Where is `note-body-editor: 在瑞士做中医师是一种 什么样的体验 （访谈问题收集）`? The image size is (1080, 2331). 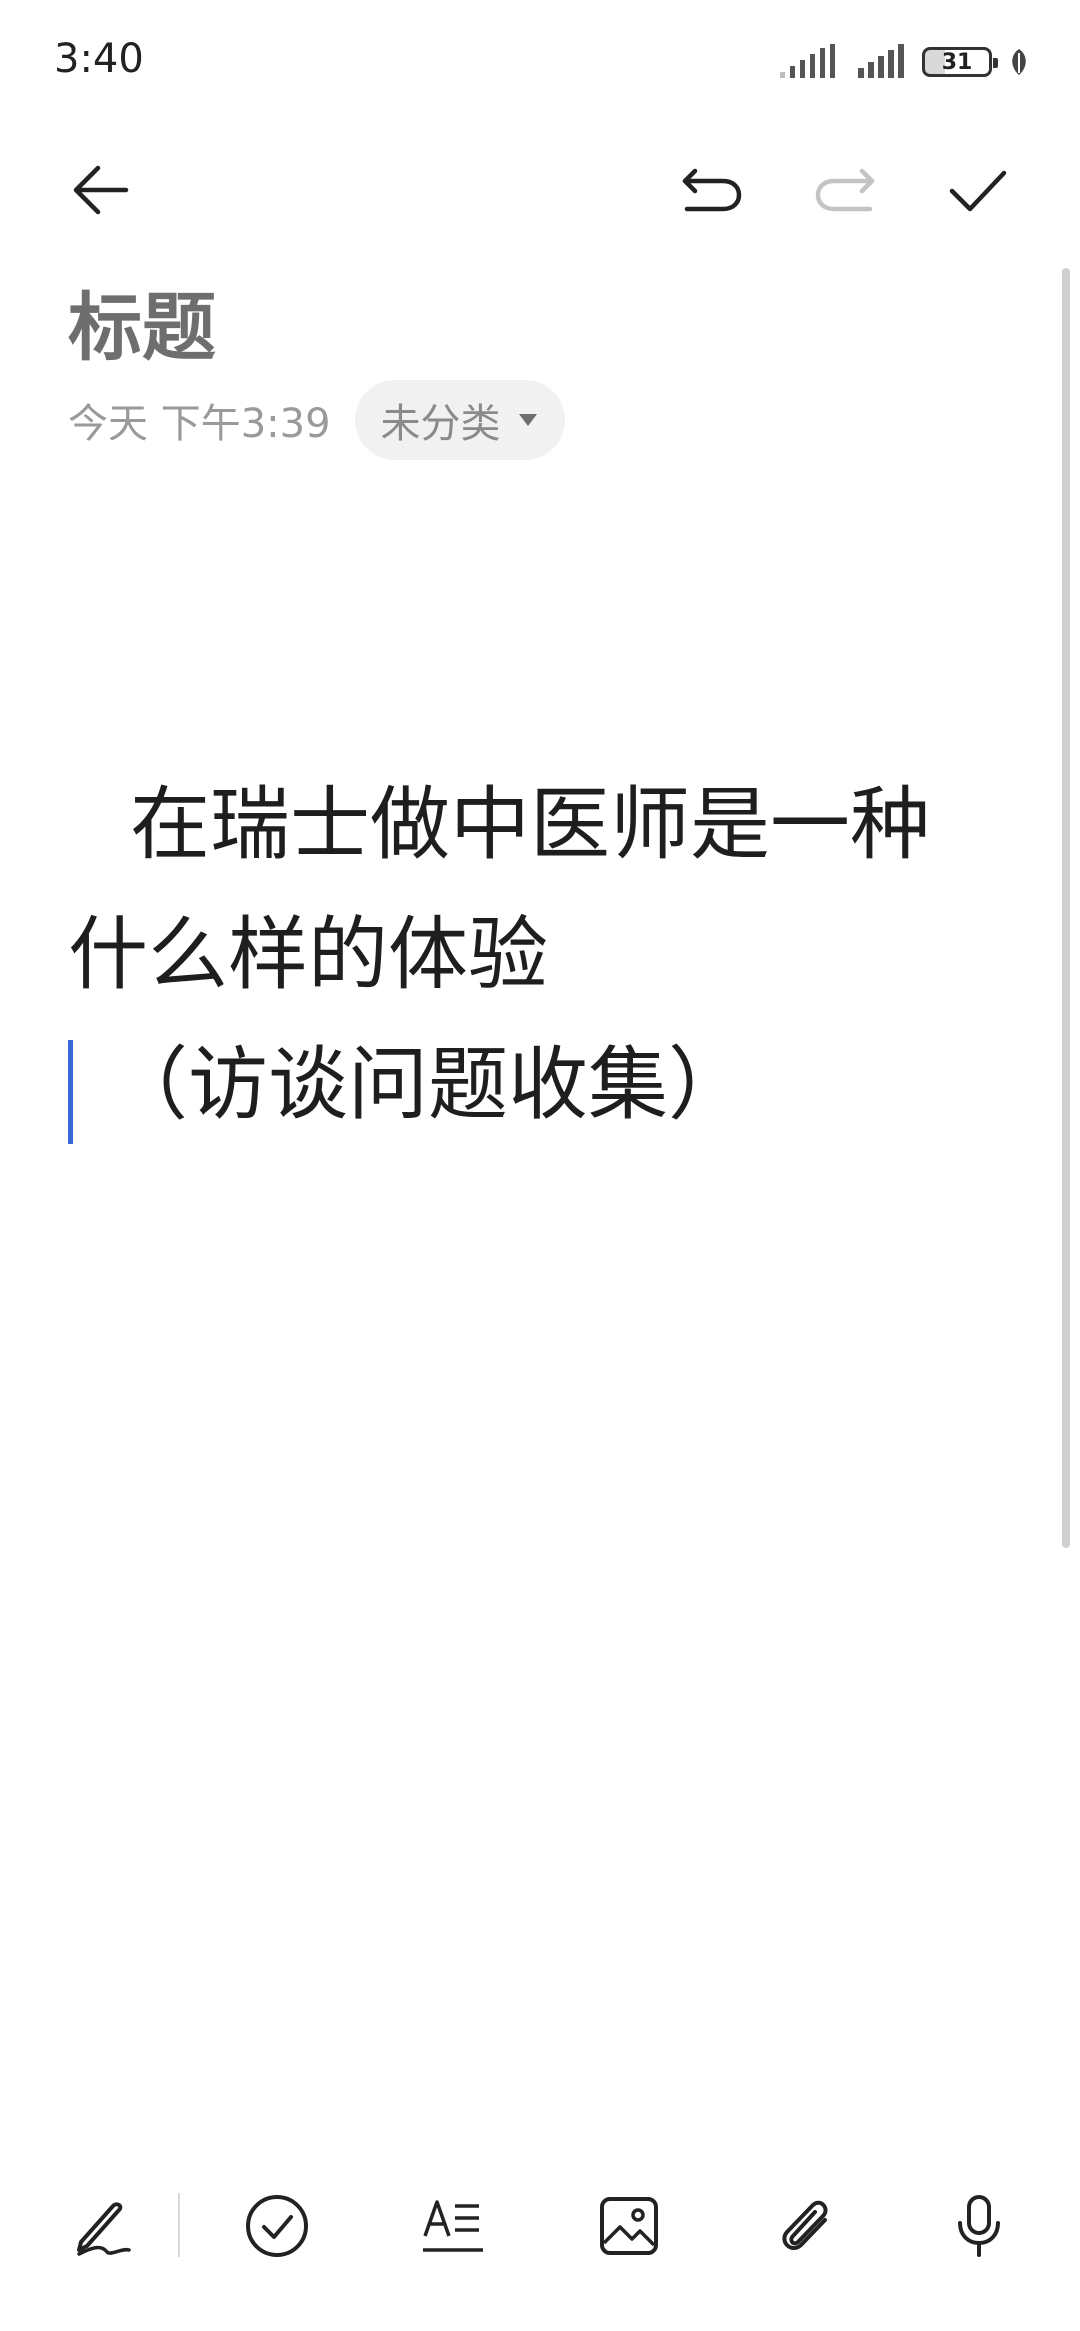
note-body-editor: 在瑞士做中医师是一种 什么样的体验 （访谈问题收集） is located at coordinates (528, 955).